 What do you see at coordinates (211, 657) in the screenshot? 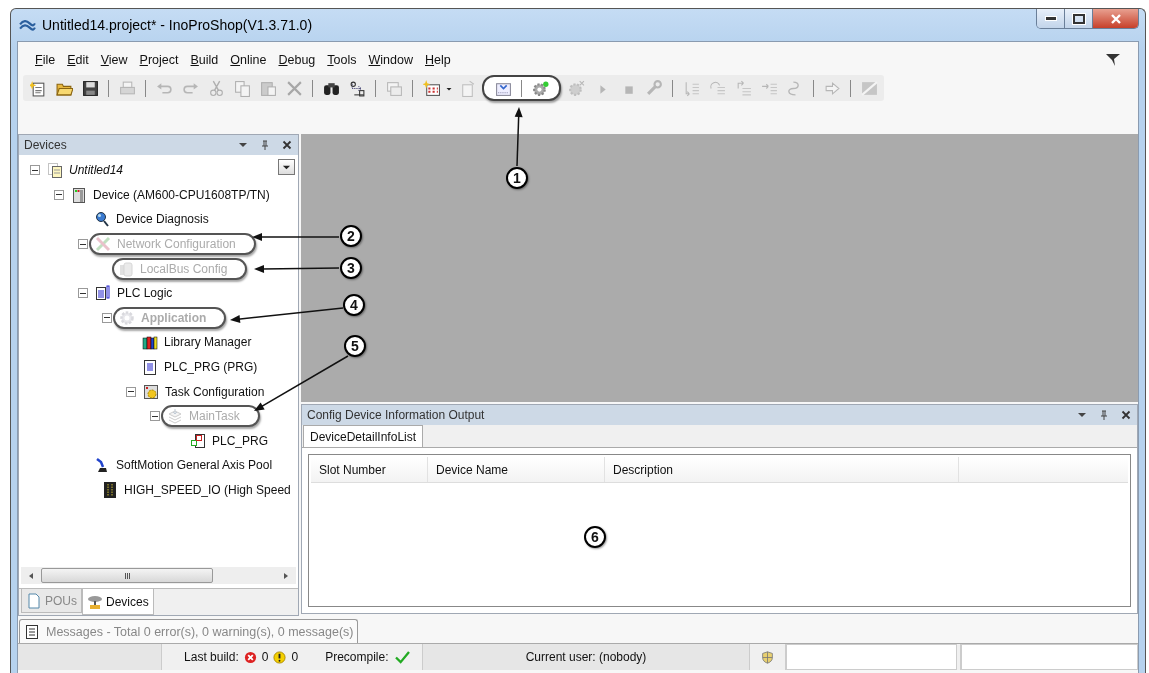
I see `status-label: Last build:` at bounding box center [211, 657].